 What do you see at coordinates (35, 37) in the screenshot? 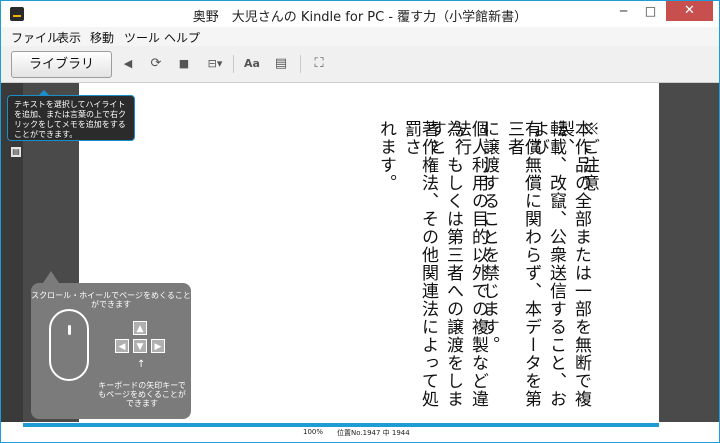
I see `menu-file: ファイル` at bounding box center [35, 37].